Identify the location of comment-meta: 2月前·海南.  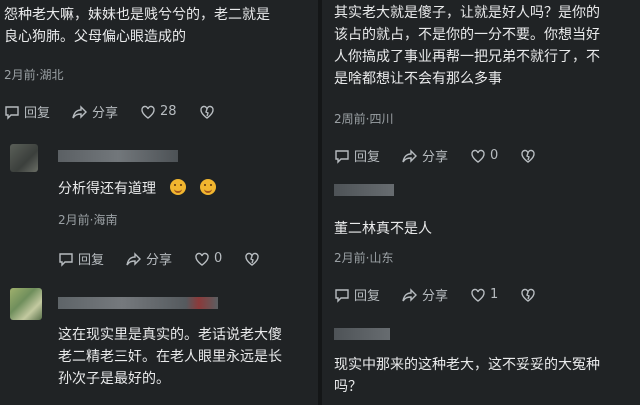
(88, 220).